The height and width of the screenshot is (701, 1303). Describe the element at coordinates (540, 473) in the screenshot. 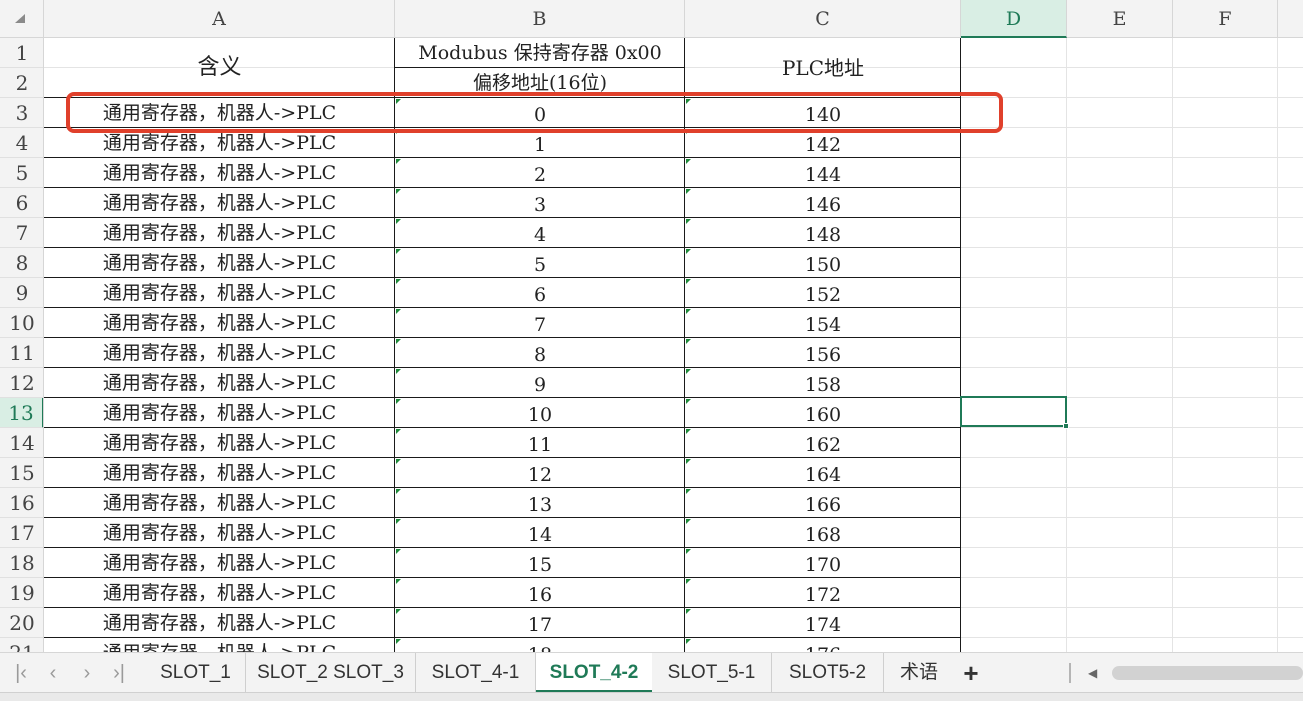

I see `cell-offset: 12` at that location.